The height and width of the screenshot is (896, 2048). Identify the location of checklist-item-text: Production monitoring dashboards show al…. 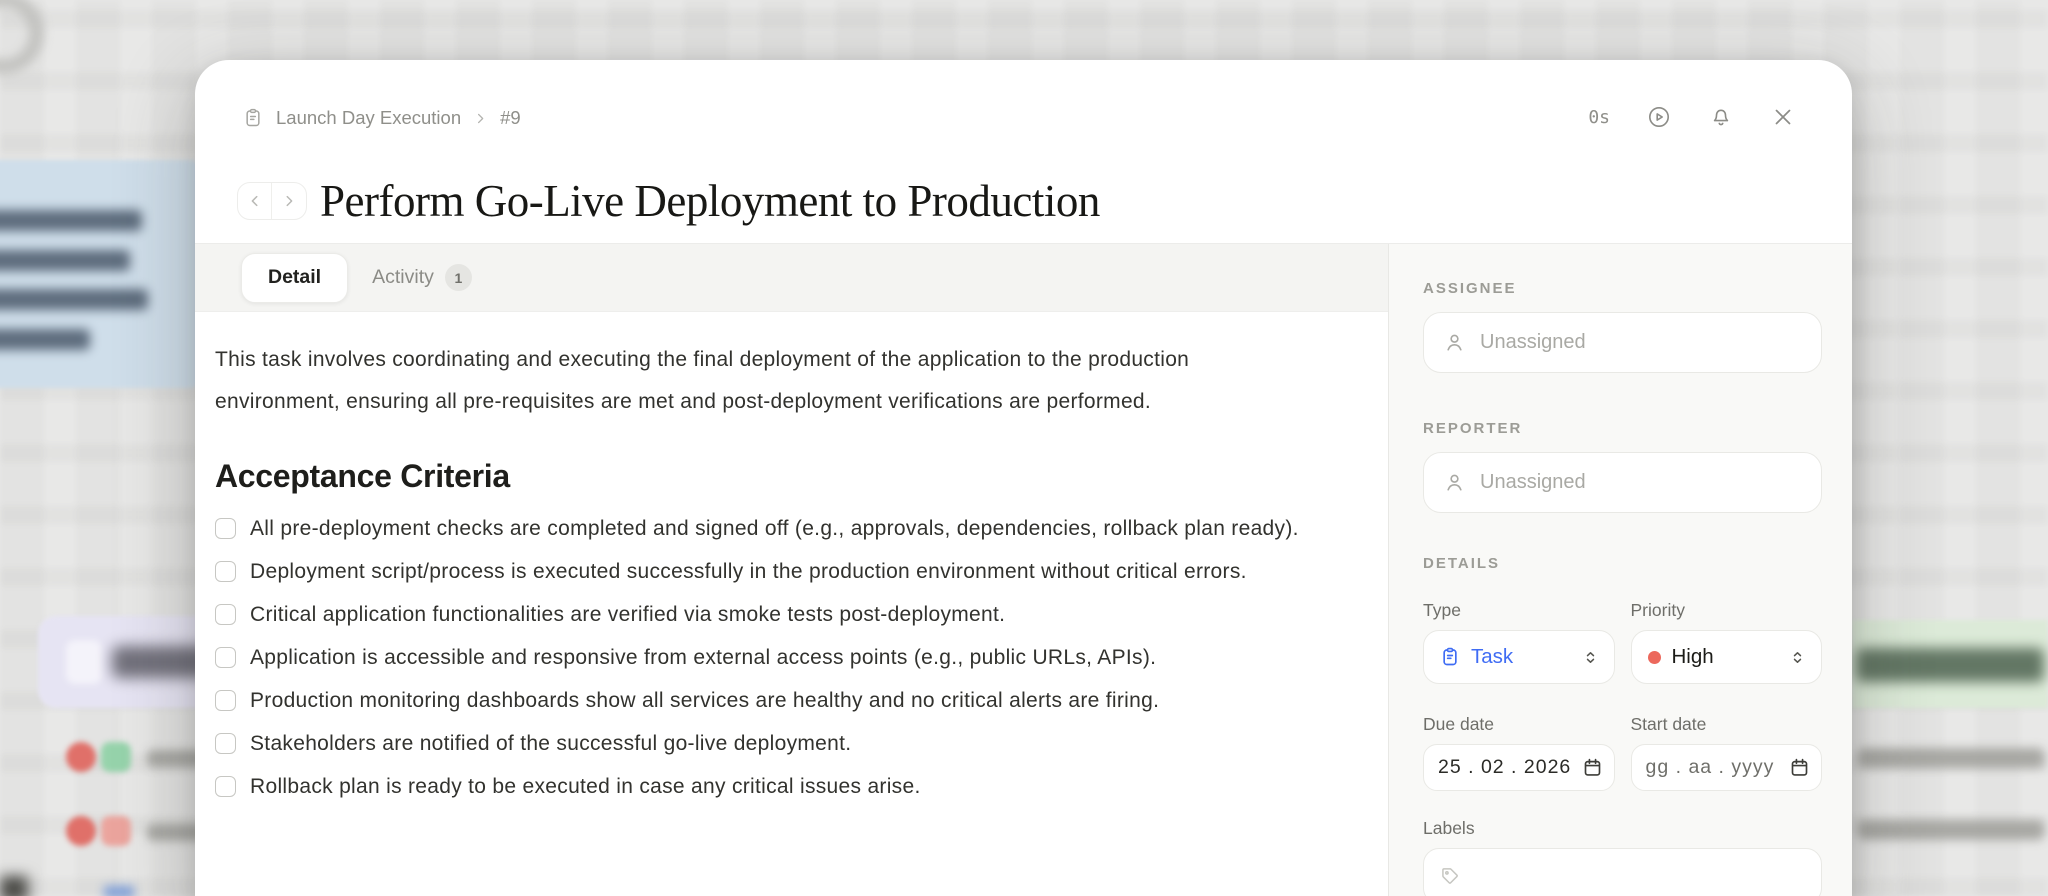
(705, 700).